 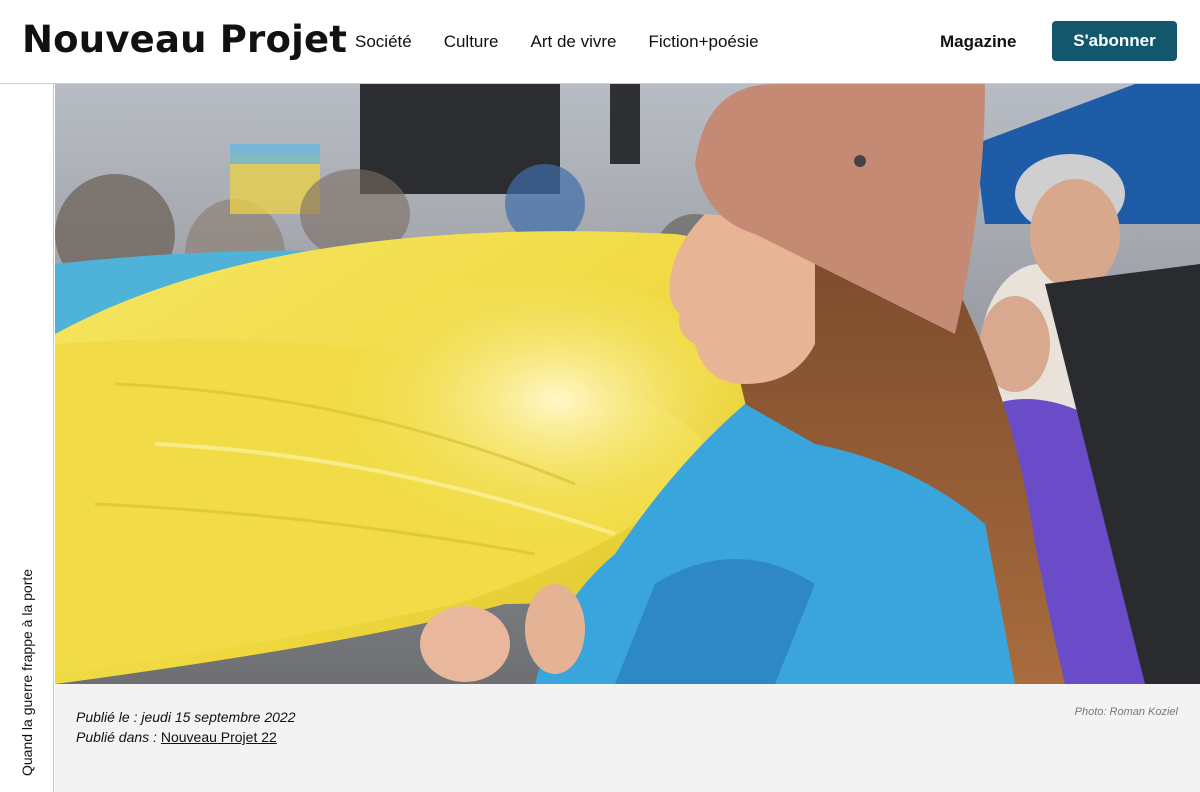 What do you see at coordinates (184, 40) in the screenshot?
I see `site-logo: Nouveau Projet` at bounding box center [184, 40].